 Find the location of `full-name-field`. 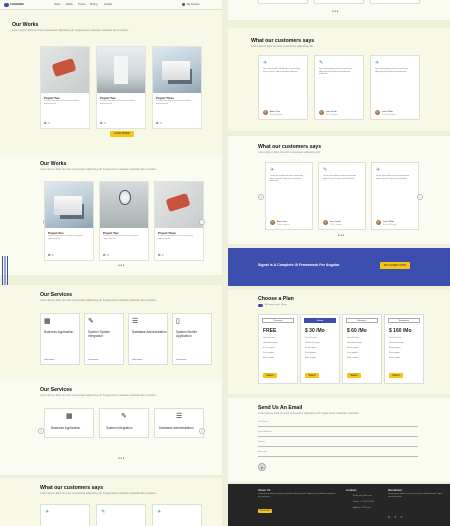

full-name-field is located at coordinates (338, 426).